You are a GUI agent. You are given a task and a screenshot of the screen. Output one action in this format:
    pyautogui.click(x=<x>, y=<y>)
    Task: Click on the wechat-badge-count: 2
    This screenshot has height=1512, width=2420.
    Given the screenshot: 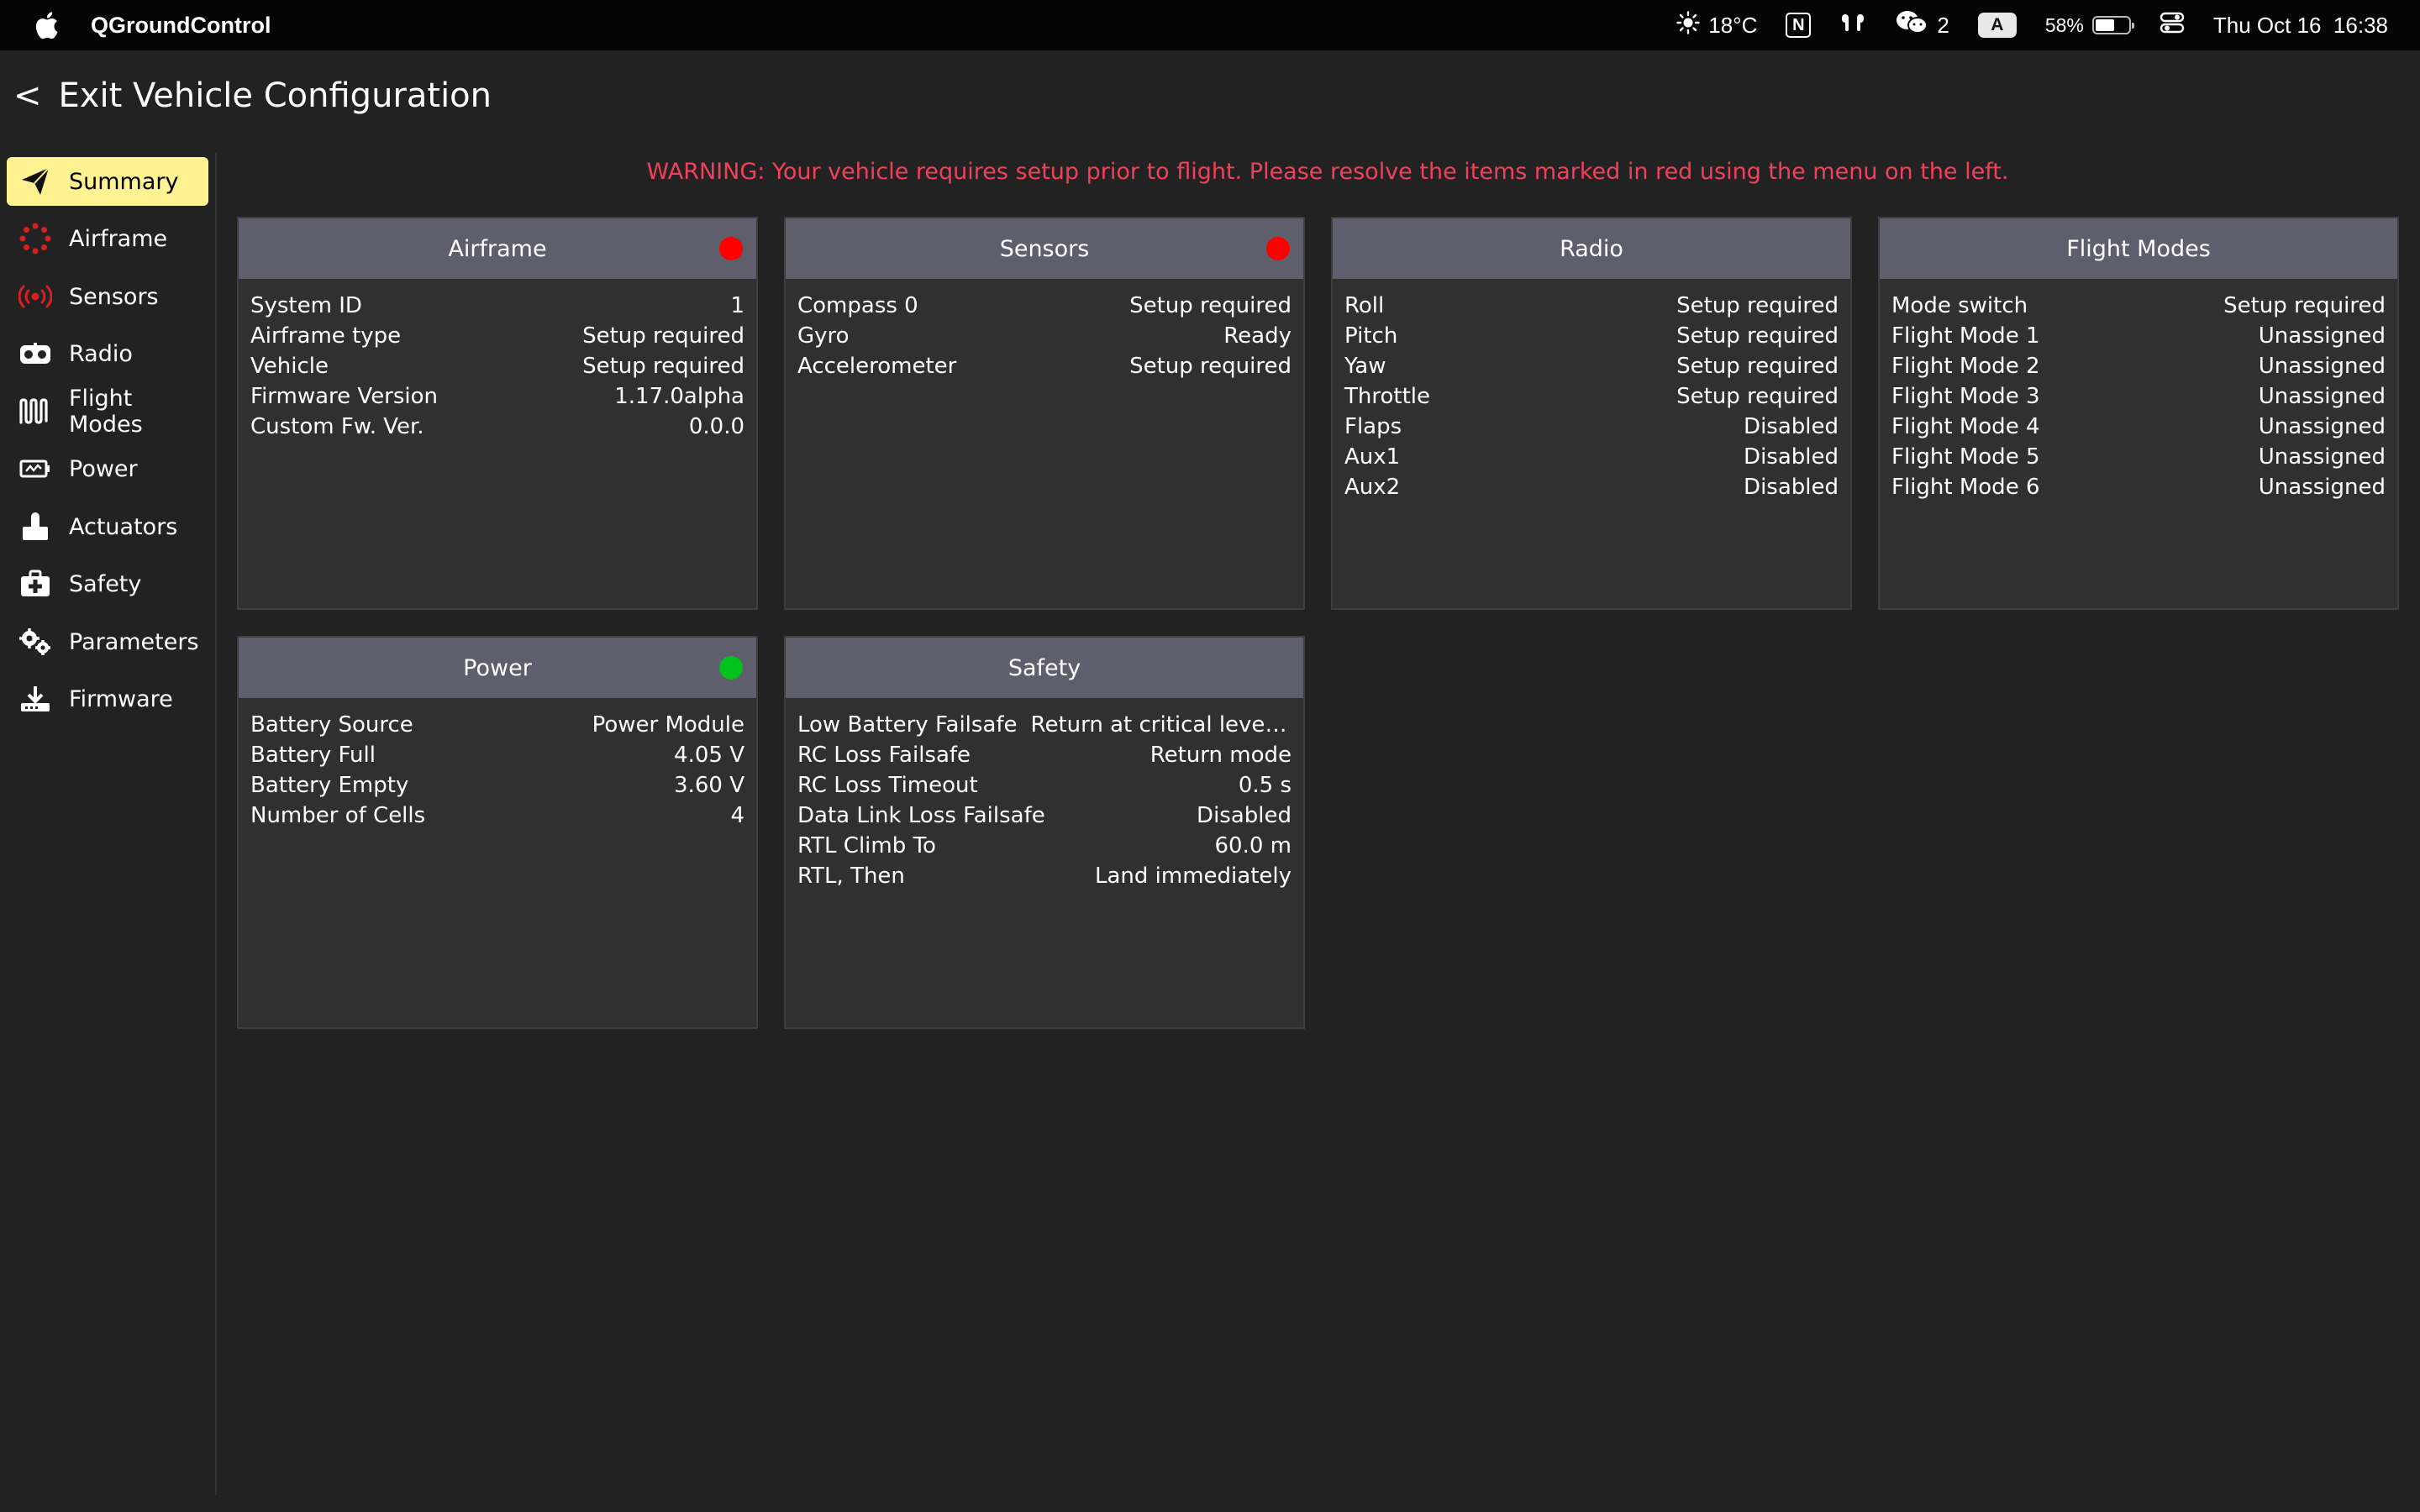 What is the action you would take?
    pyautogui.click(x=1943, y=25)
    